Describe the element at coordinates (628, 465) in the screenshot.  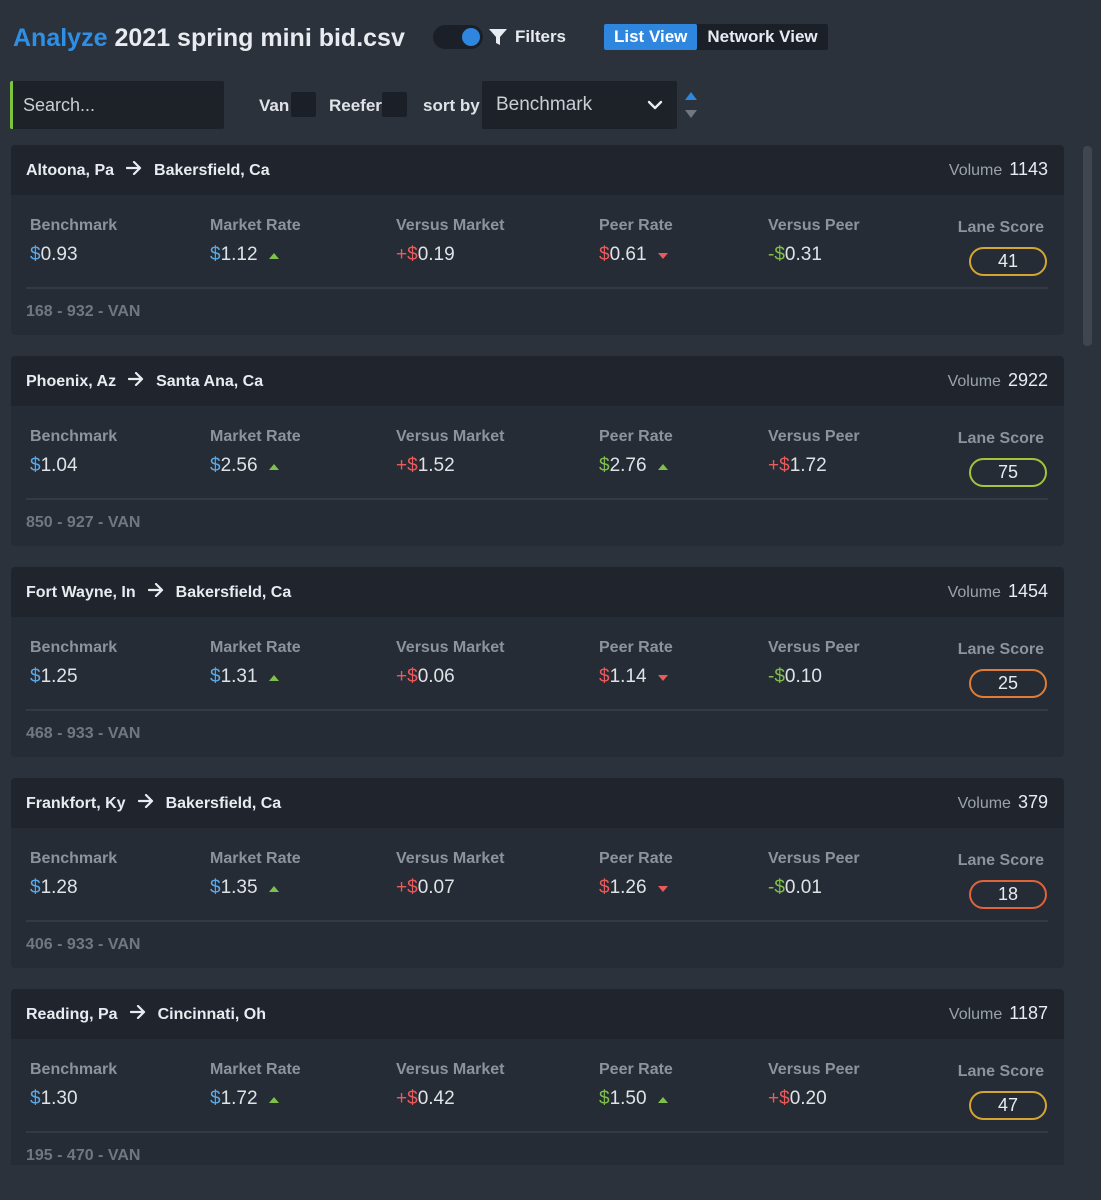
I see `peer-rate-value: 2.76` at that location.